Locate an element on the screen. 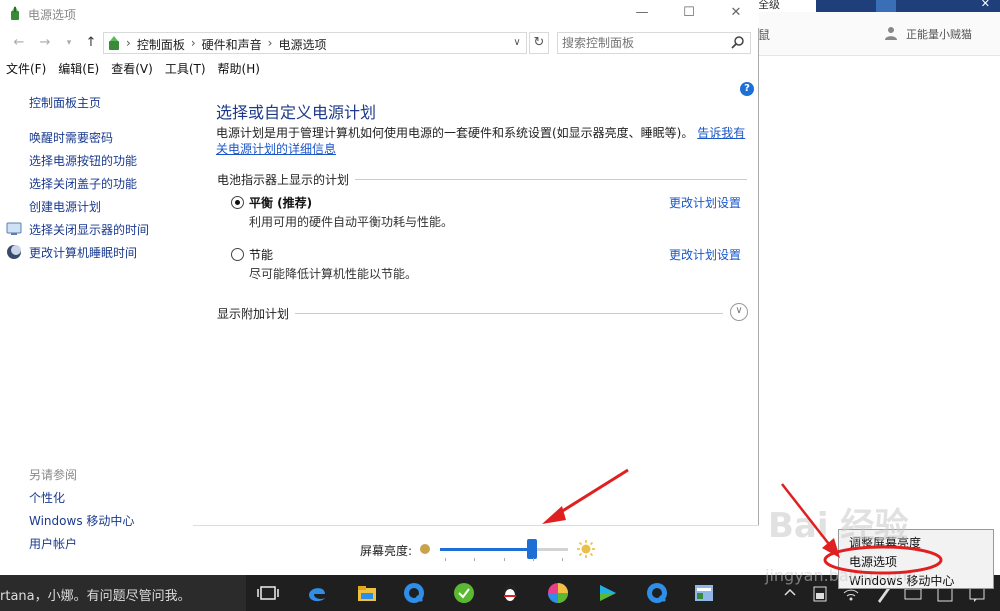 This screenshot has height=611, width=1000. search-icon is located at coordinates (738, 43).